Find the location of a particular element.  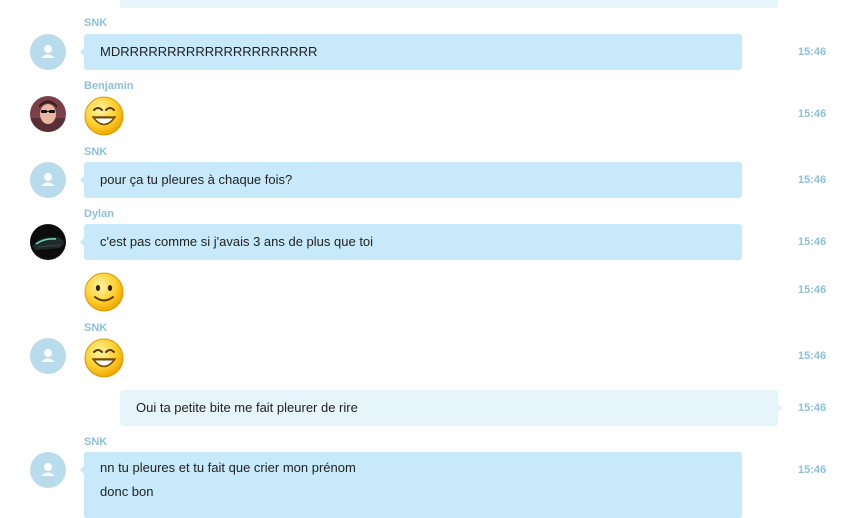

message-line: donc bon is located at coordinates (127, 491).